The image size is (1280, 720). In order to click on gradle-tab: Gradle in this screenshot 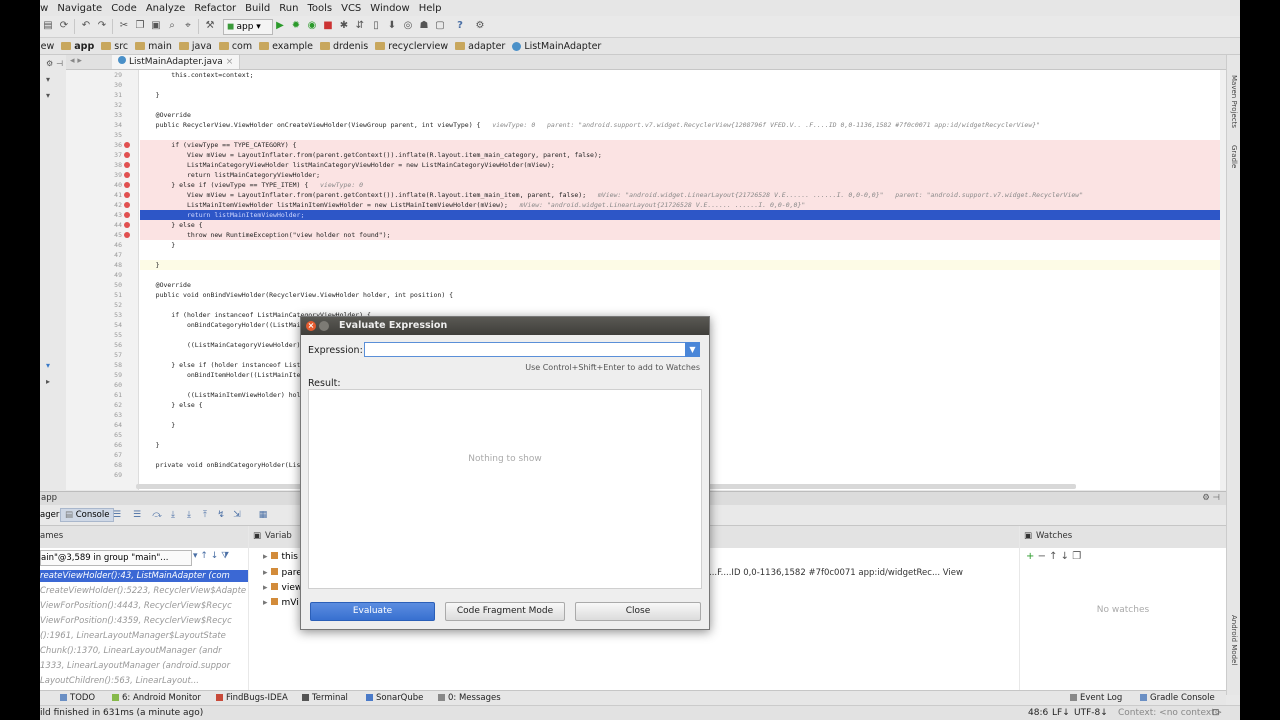, I will do `click(1234, 156)`.